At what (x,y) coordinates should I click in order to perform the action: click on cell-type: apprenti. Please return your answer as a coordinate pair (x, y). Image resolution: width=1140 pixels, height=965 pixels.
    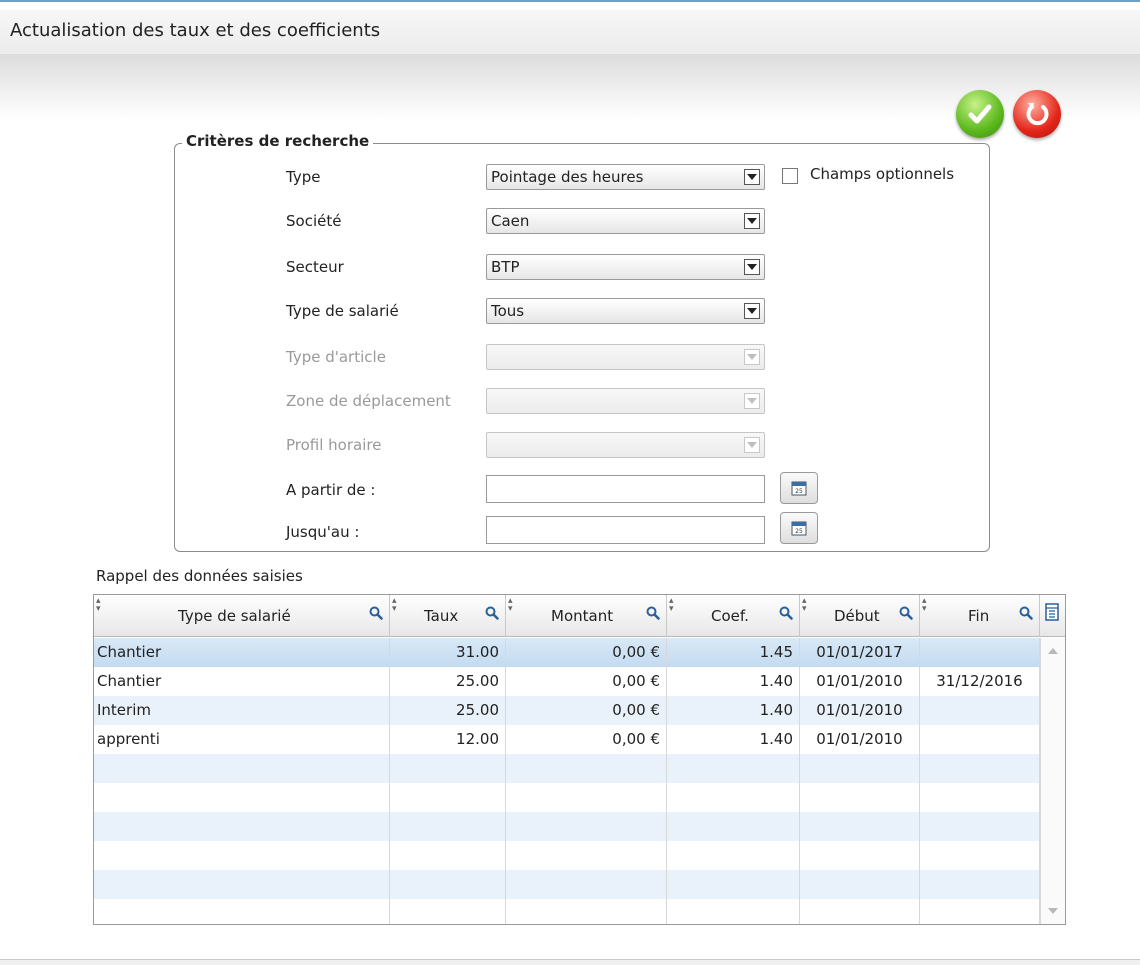
    Looking at the image, I should click on (242, 739).